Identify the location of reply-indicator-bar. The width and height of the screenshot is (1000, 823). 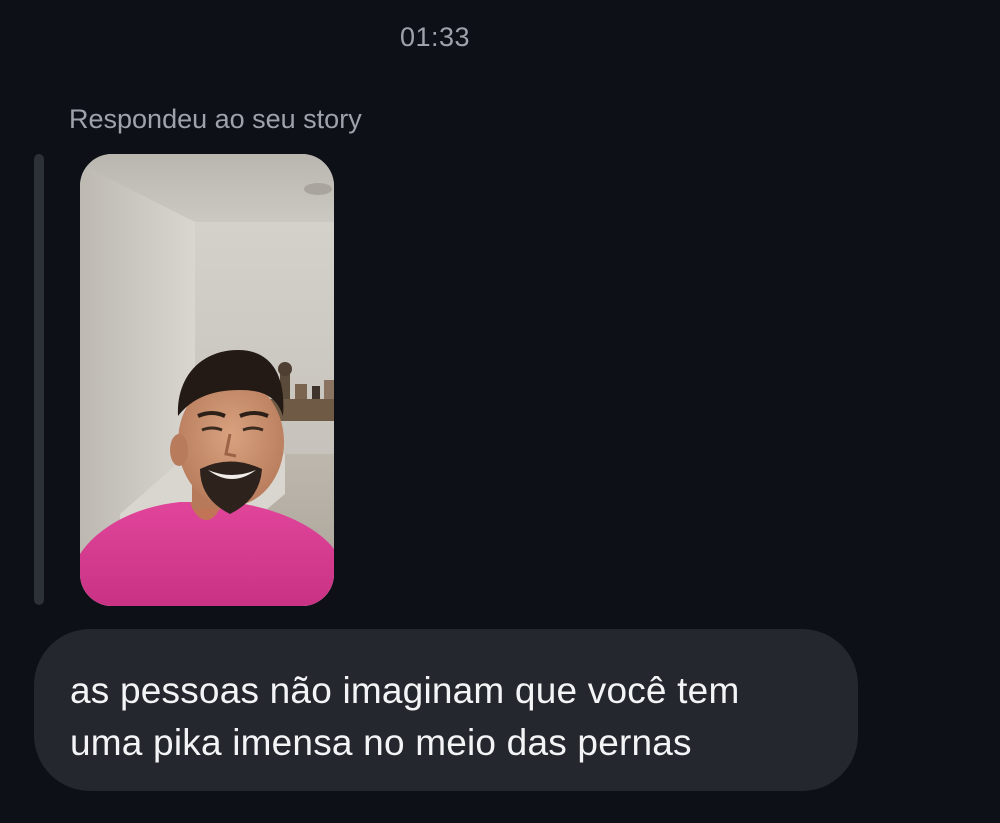
(39, 379).